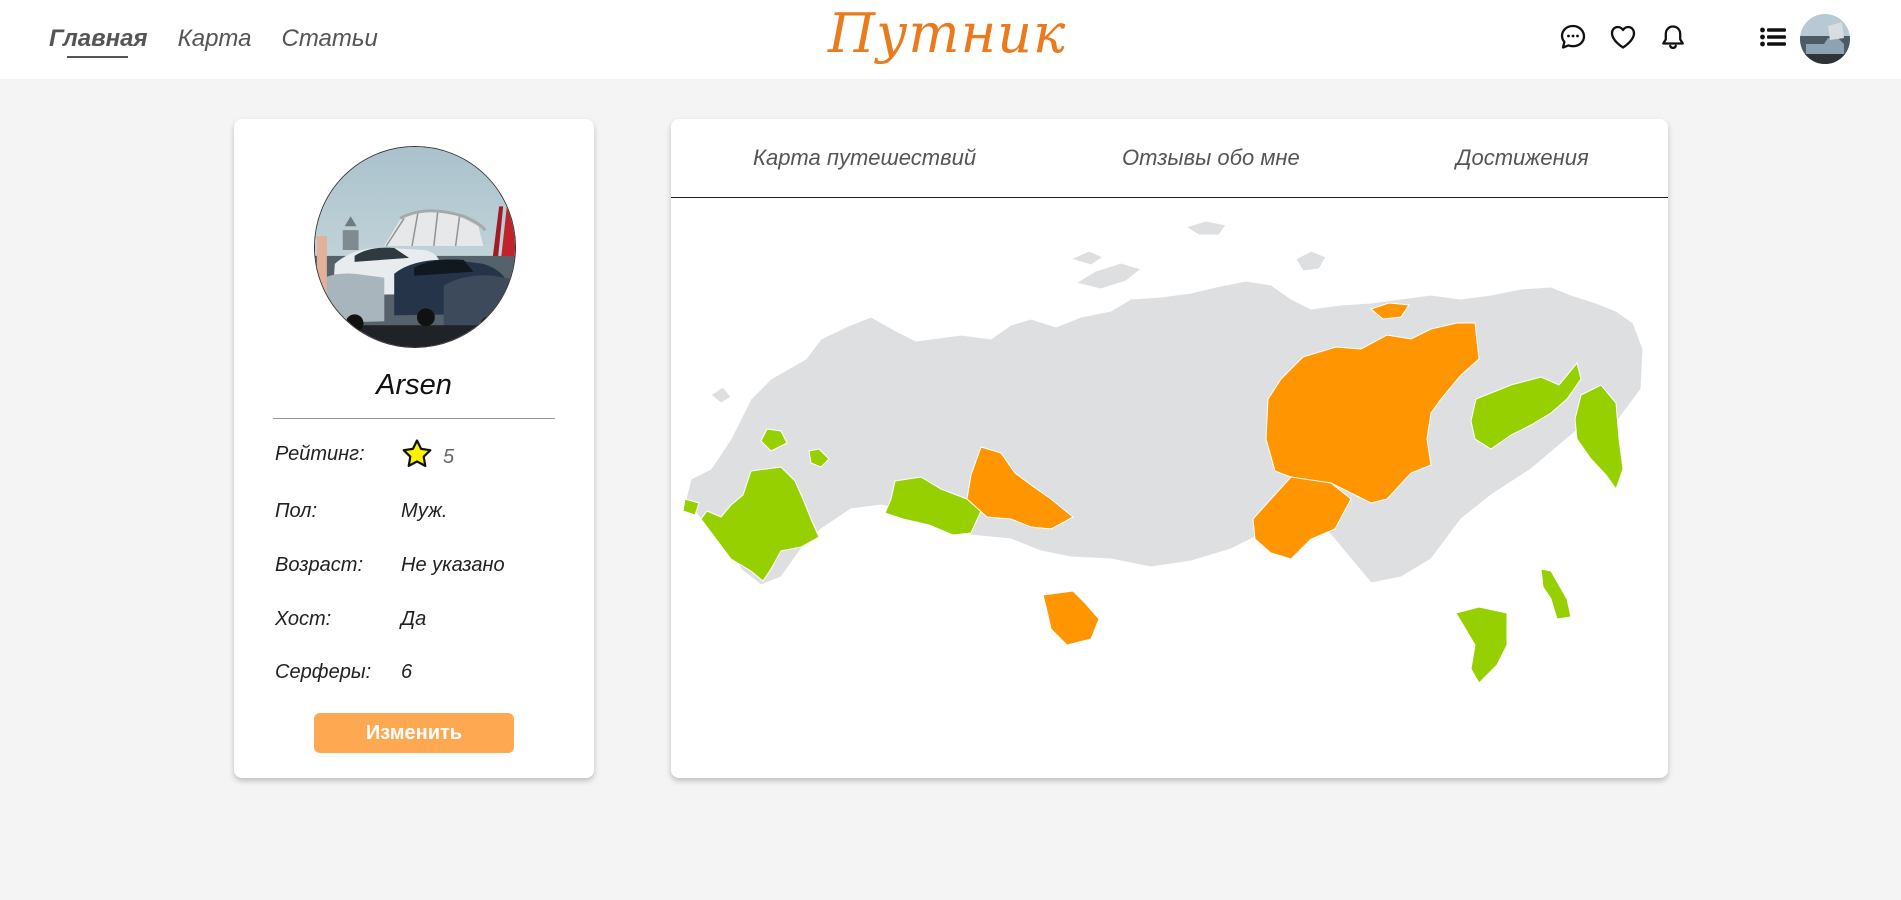 This screenshot has width=1901, height=900. What do you see at coordinates (424, 511) in the screenshot?
I see `gender-value: Муж.` at bounding box center [424, 511].